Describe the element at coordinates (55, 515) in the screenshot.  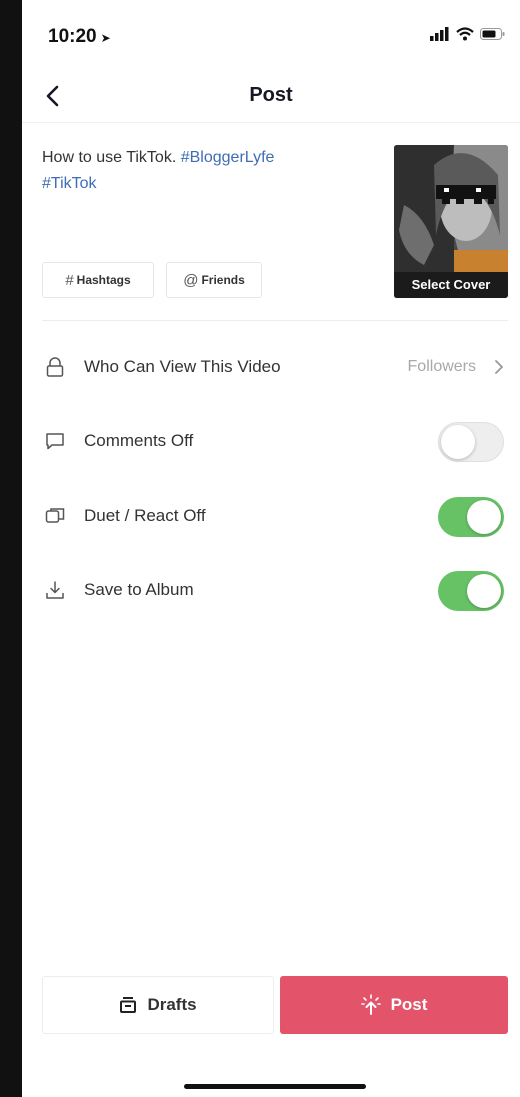
I see `duet-icon` at that location.